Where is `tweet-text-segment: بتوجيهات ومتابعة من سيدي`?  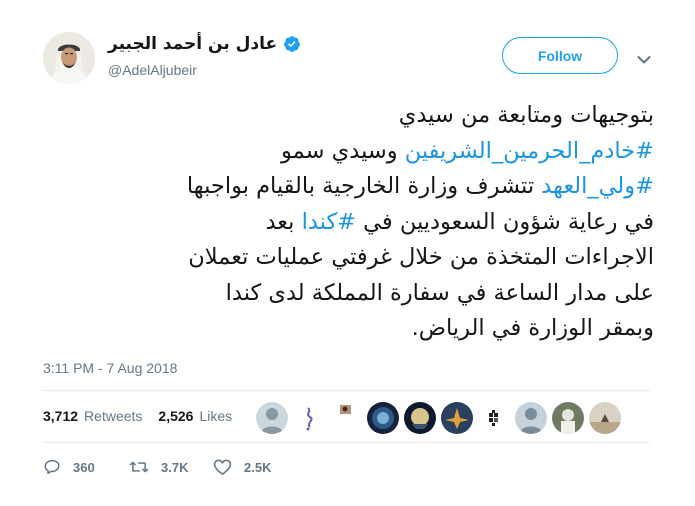 tweet-text-segment: بتوجيهات ومتابعة من سيدي is located at coordinates (526, 115).